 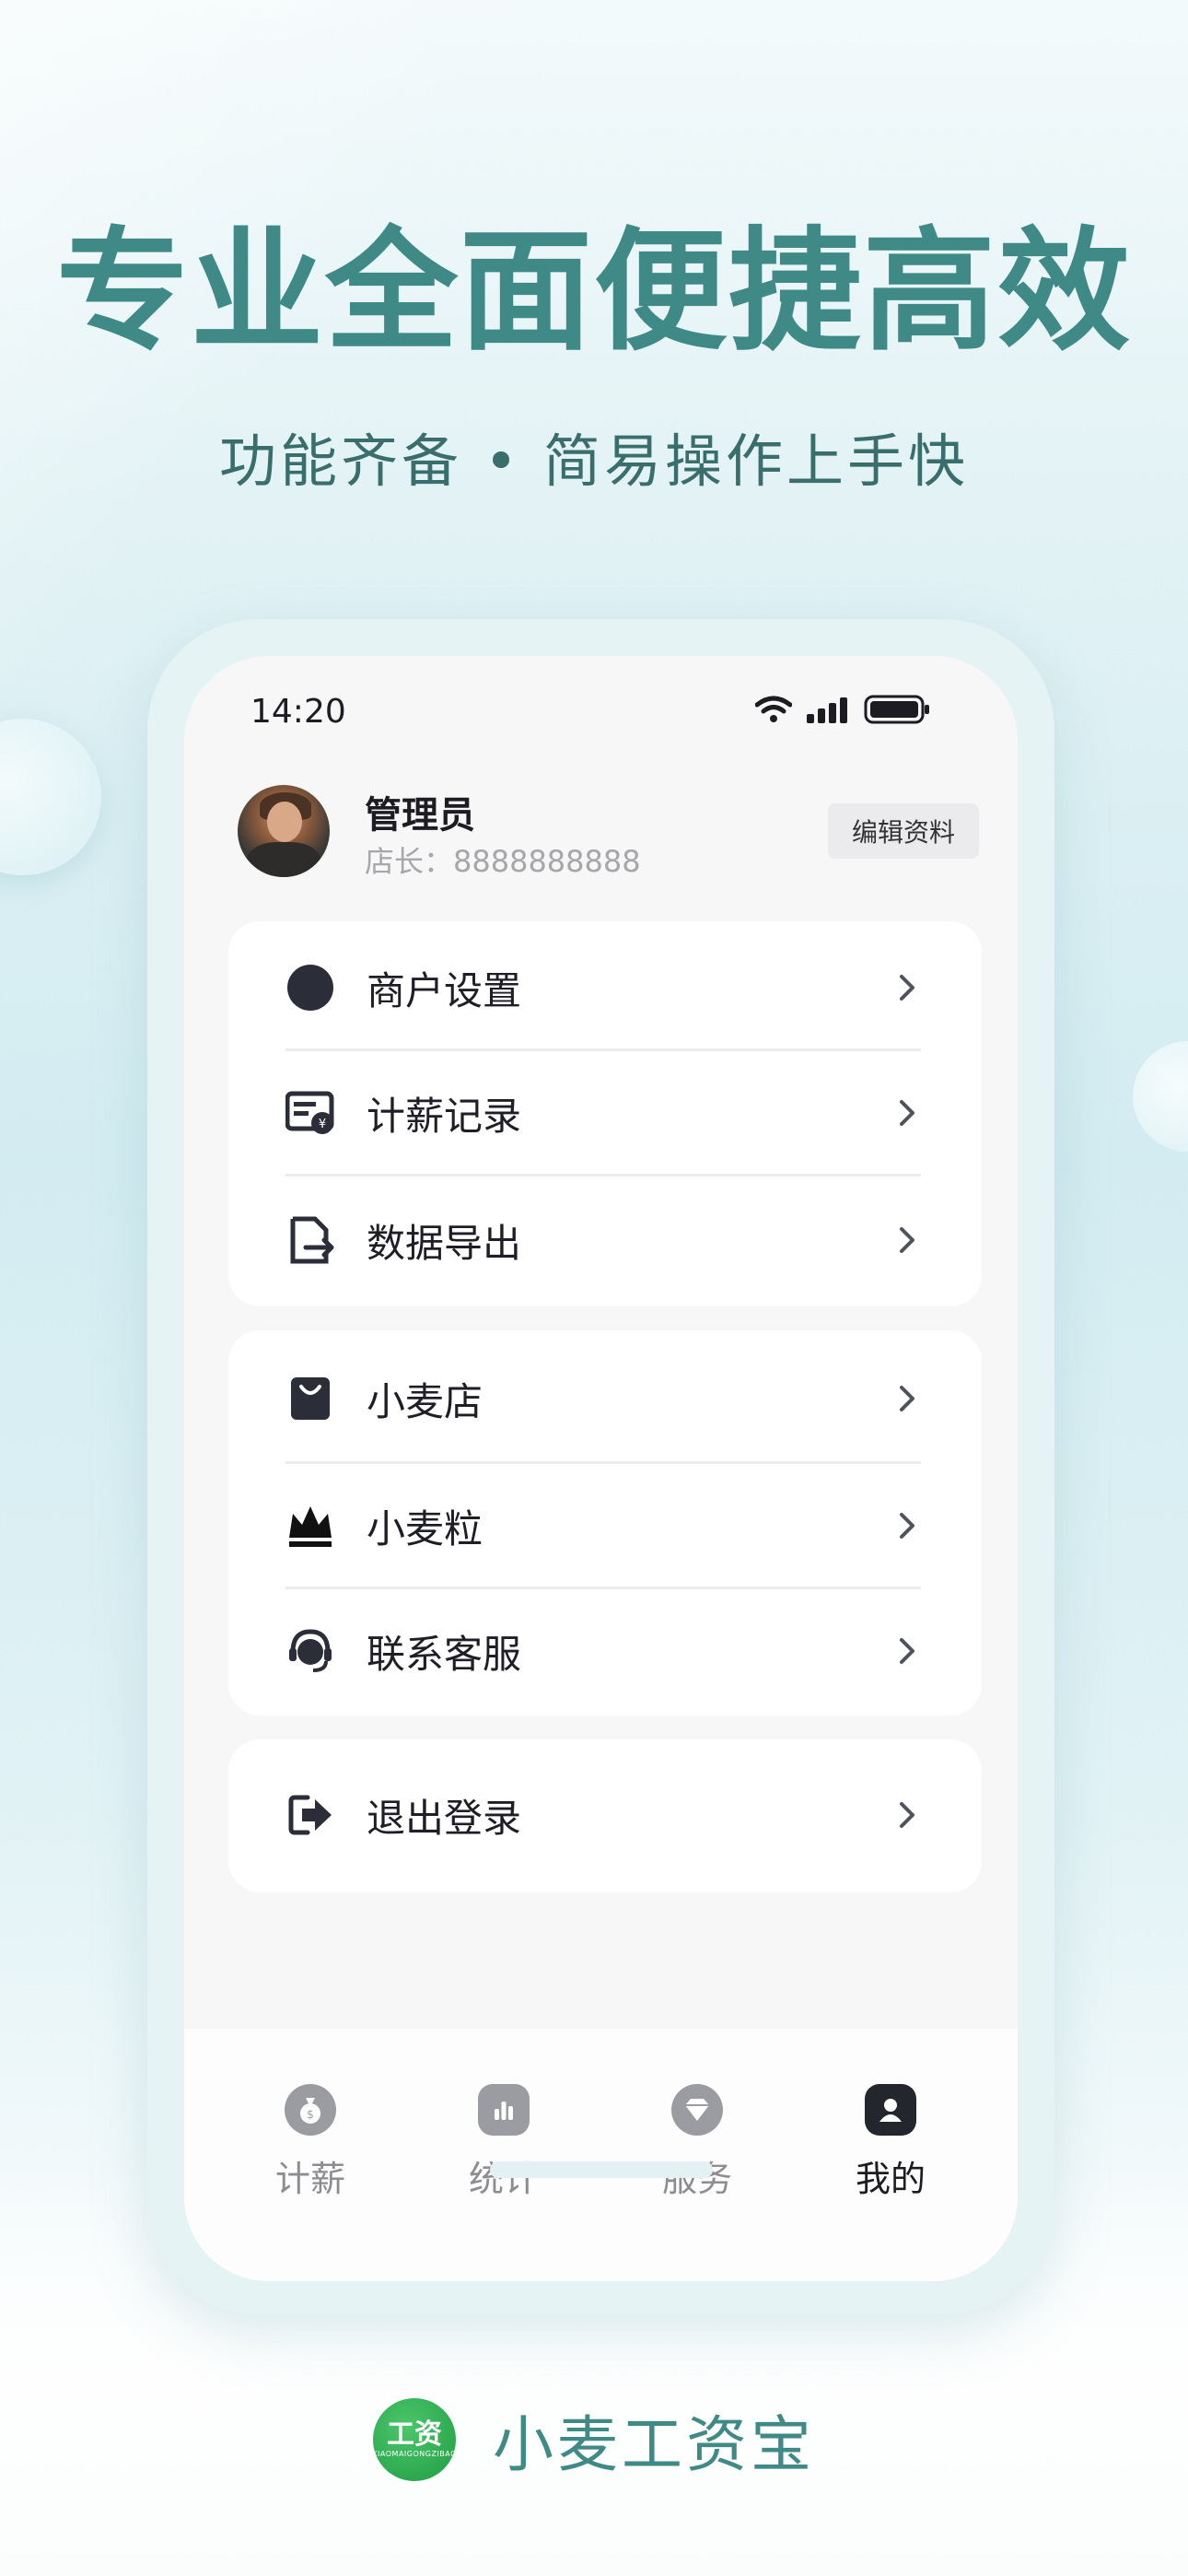 What do you see at coordinates (890, 2142) in the screenshot?
I see `tab-mine: 我的` at bounding box center [890, 2142].